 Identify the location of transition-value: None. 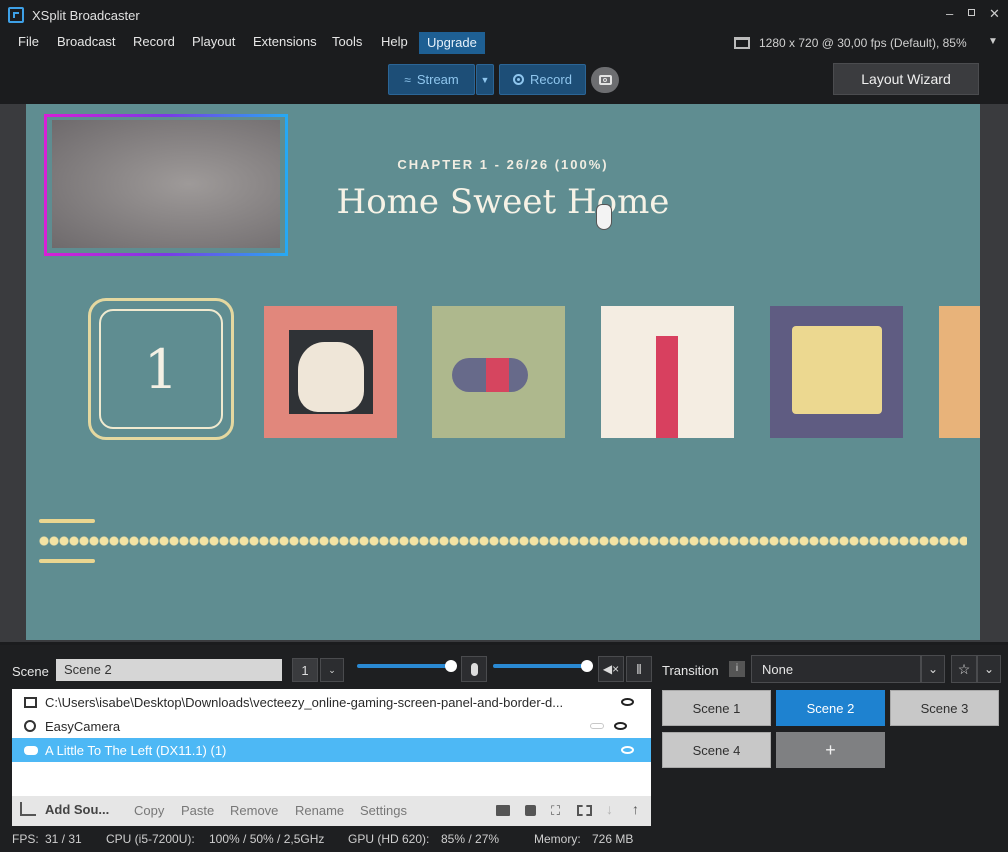
(778, 669).